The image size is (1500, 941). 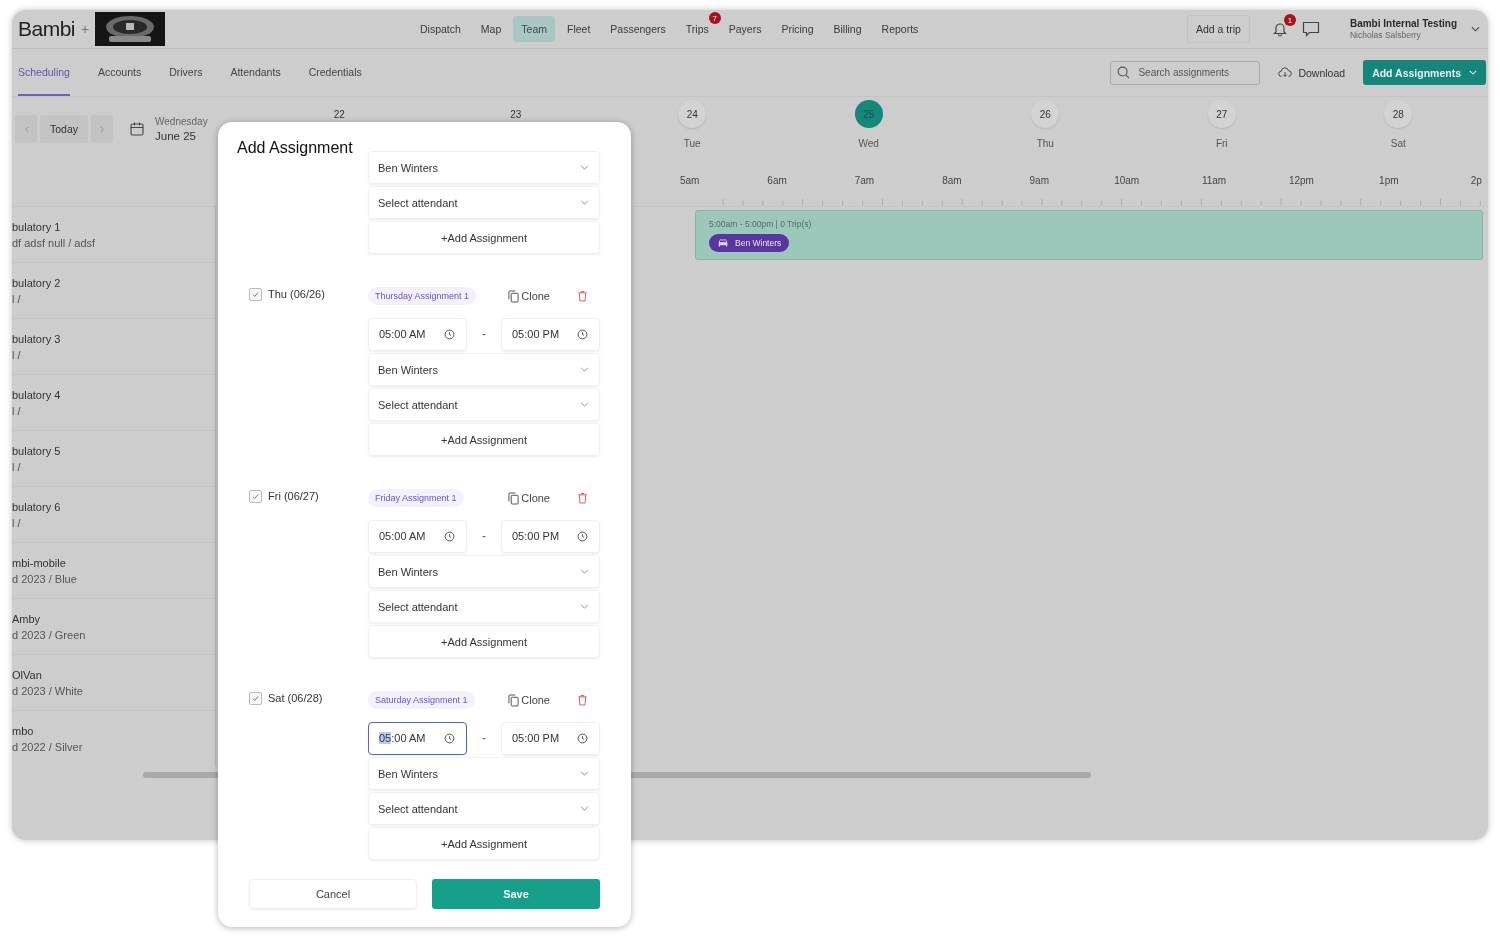 What do you see at coordinates (440, 29) in the screenshot?
I see `nav-tab: Dispatch` at bounding box center [440, 29].